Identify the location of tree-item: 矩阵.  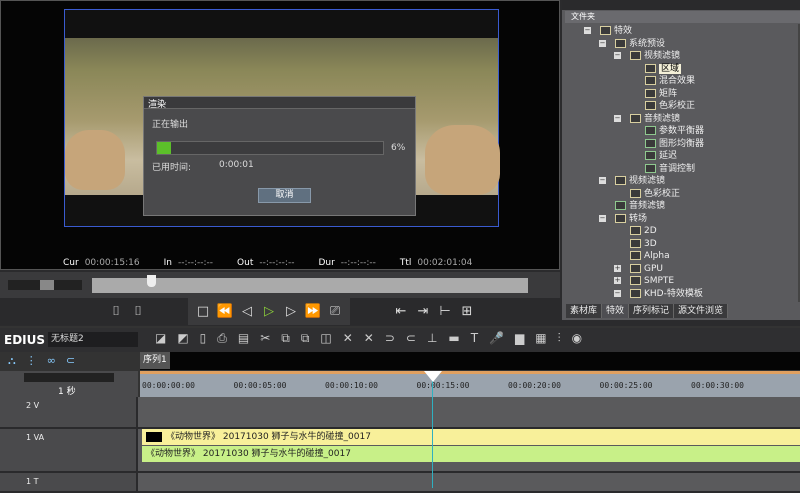
(661, 94).